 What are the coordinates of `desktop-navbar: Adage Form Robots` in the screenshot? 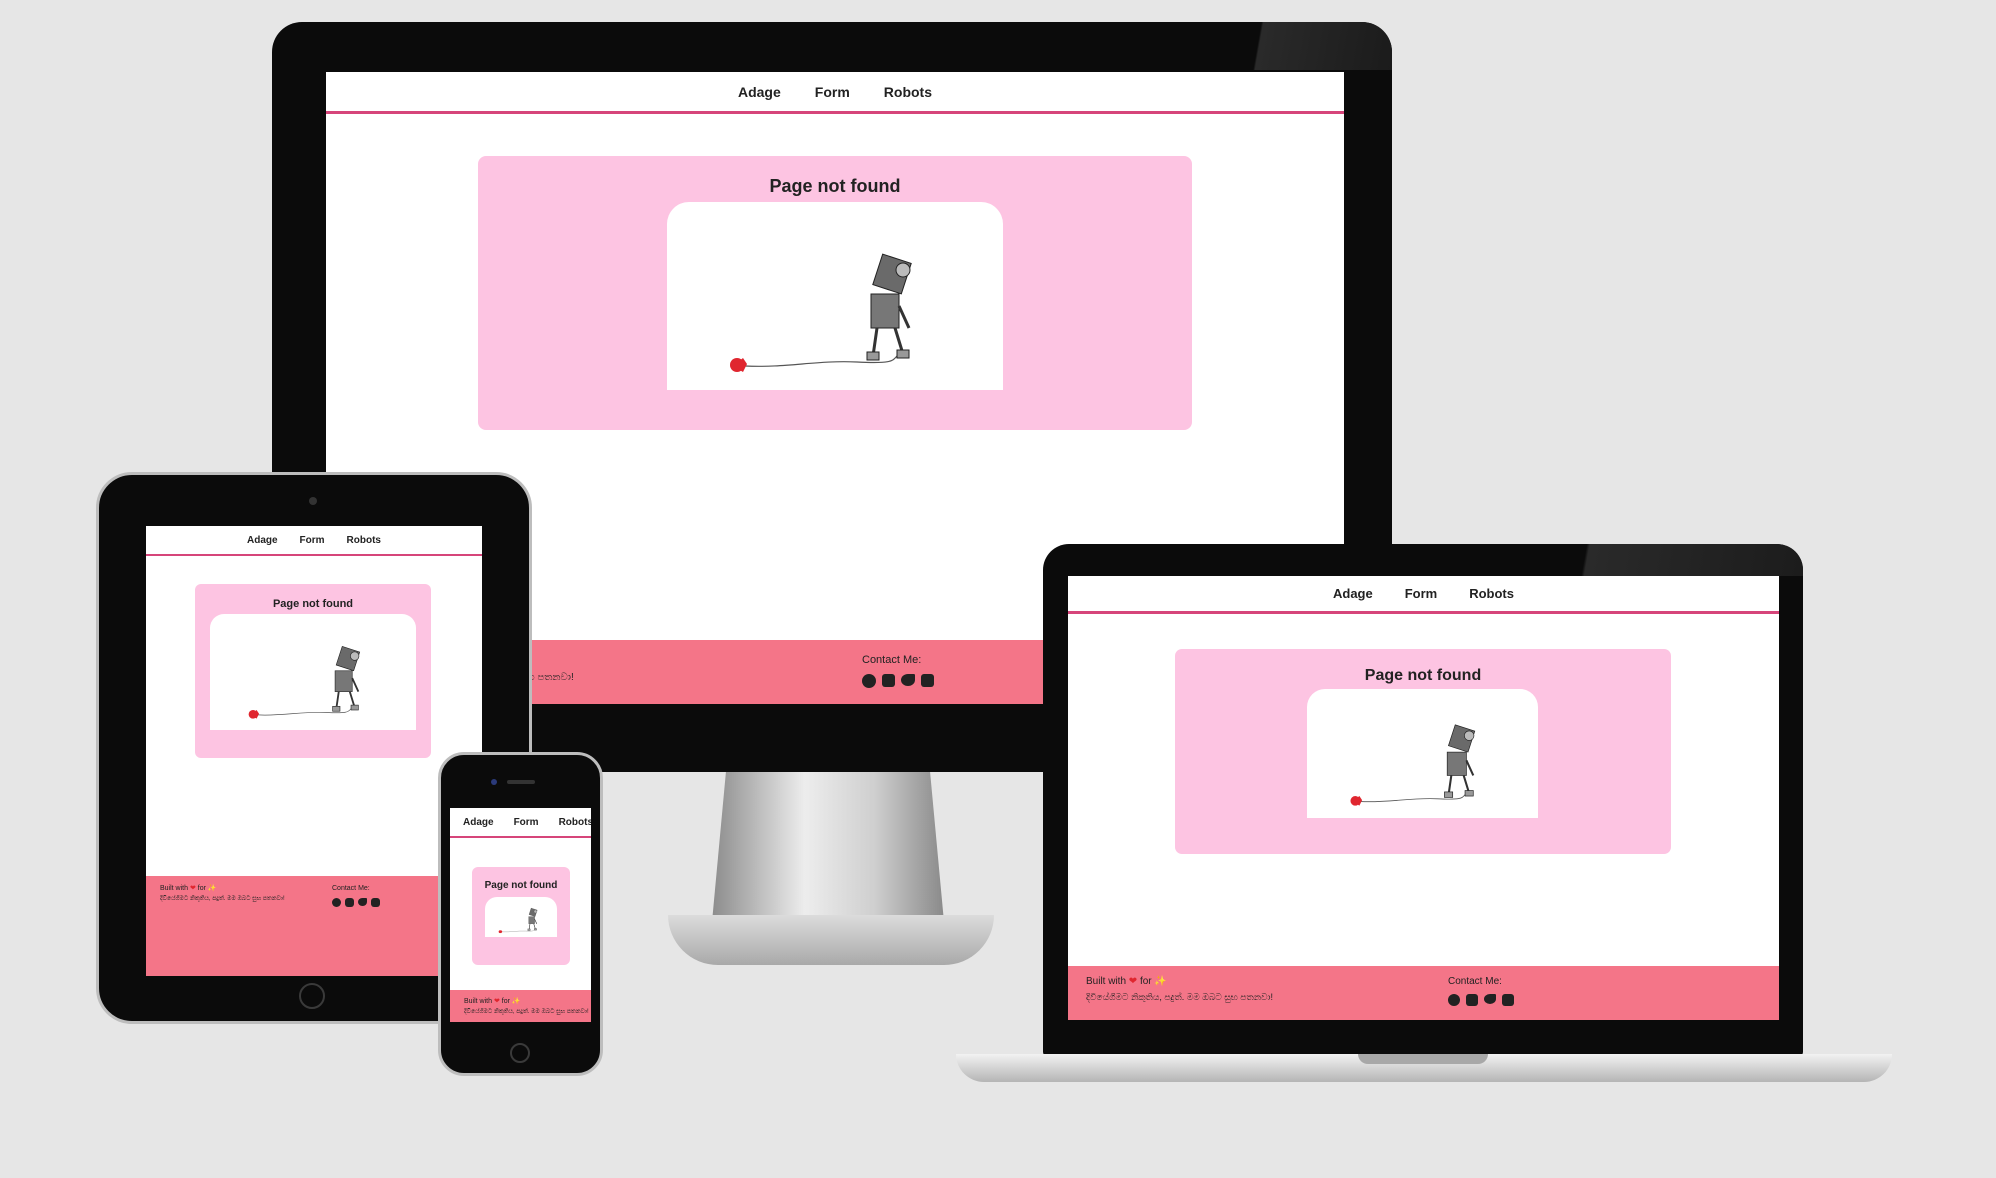 It's located at (835, 93).